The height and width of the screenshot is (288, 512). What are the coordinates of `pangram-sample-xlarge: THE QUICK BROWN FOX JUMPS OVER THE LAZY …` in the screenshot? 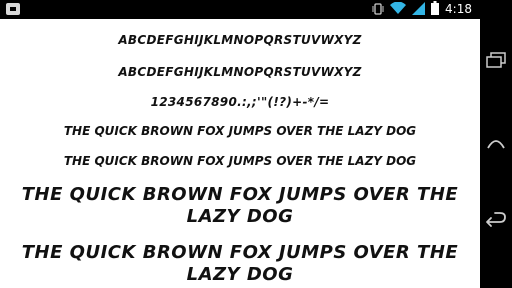 It's located at (240, 263).